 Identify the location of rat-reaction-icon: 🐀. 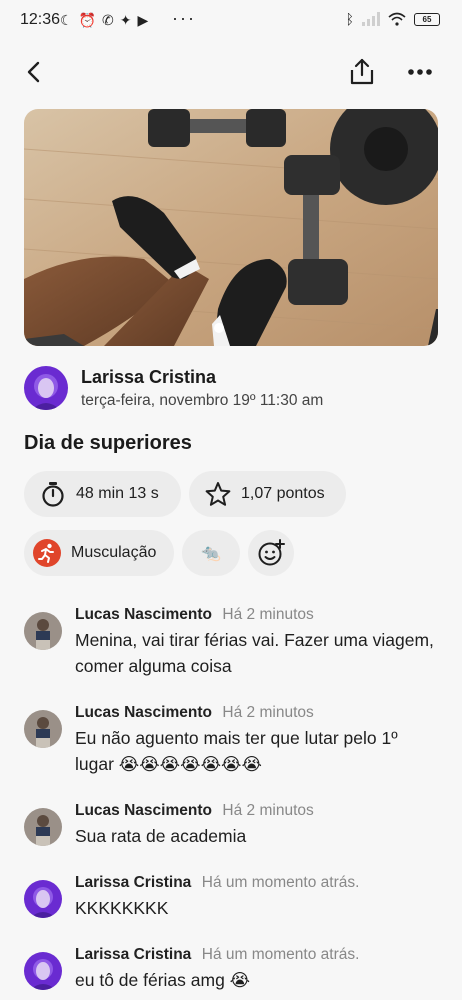
(211, 553).